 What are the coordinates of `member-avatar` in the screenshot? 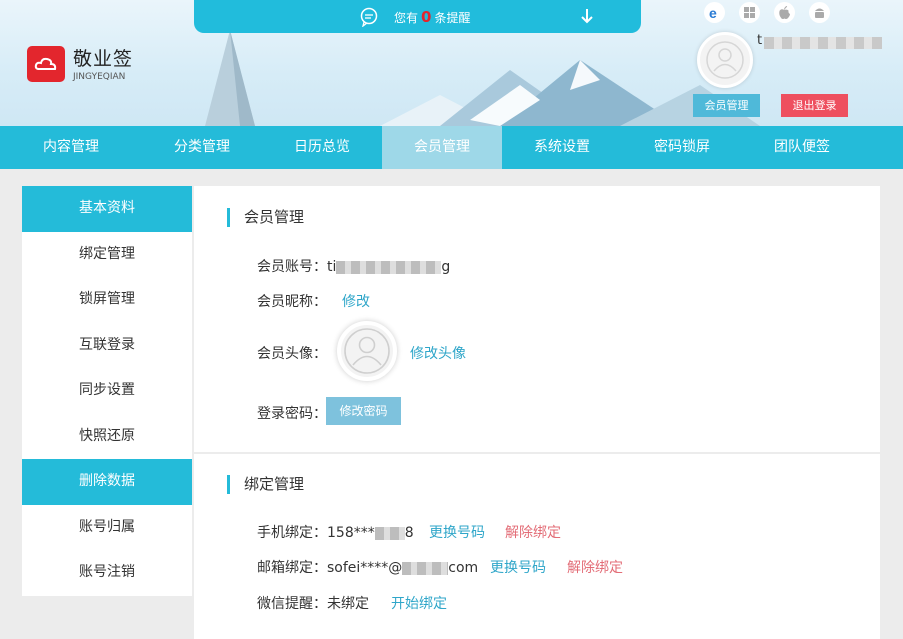 It's located at (367, 351).